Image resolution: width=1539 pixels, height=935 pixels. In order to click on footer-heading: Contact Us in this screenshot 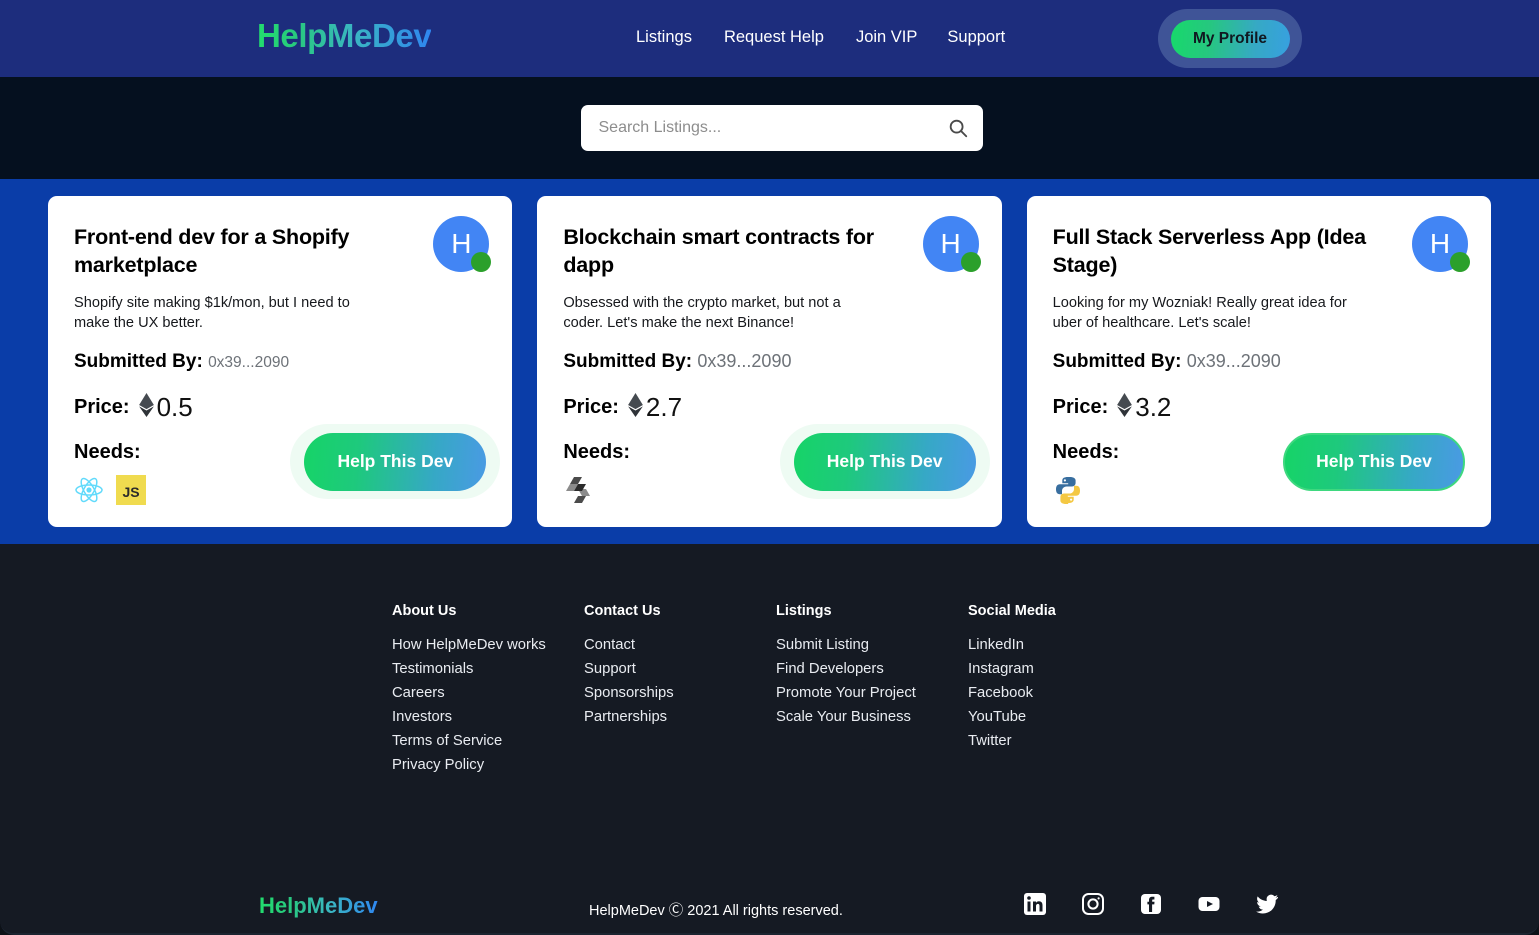, I will do `click(622, 611)`.